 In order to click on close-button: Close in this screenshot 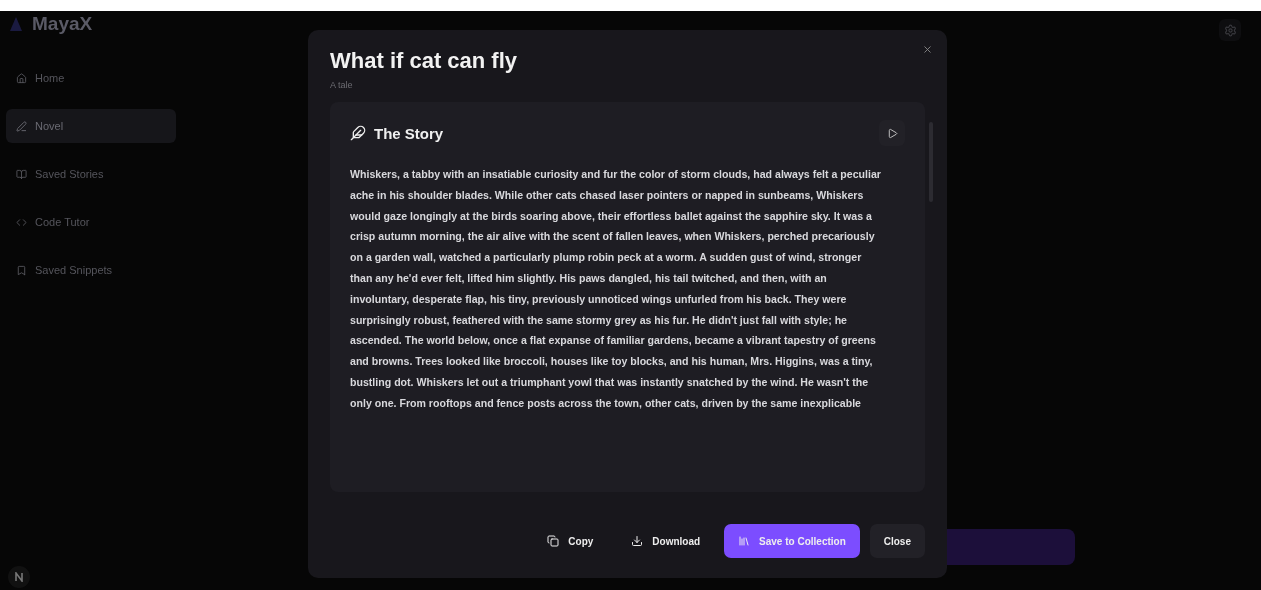, I will do `click(897, 541)`.